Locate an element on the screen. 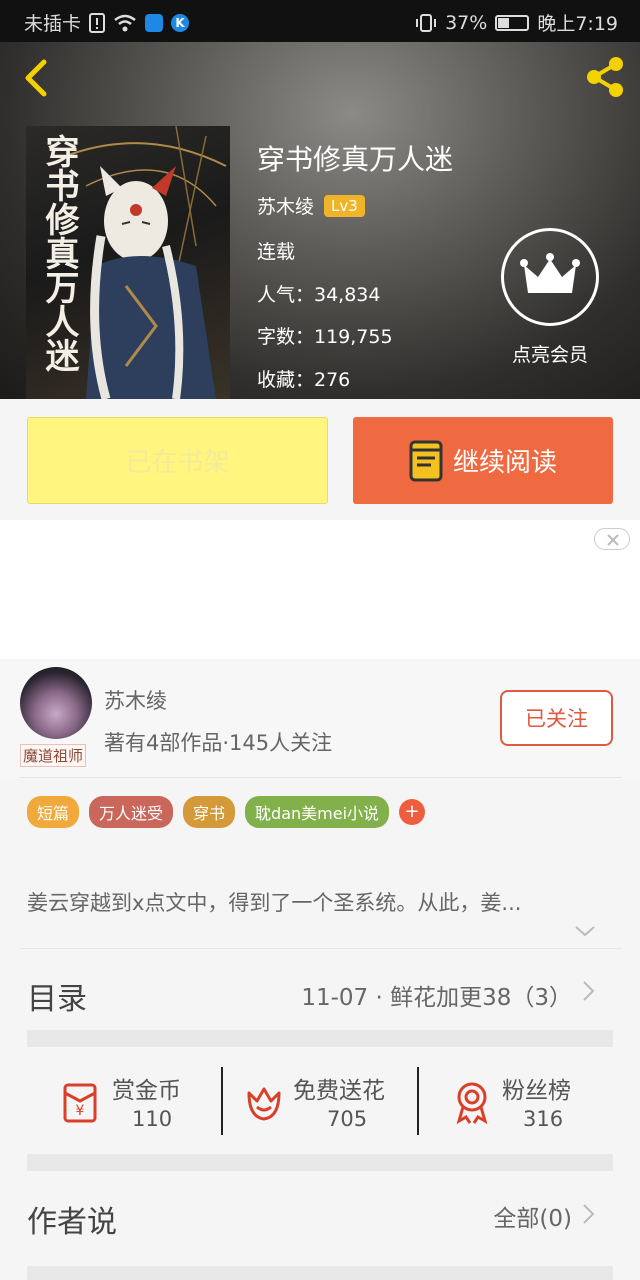 The image size is (640, 1280). share-button is located at coordinates (605, 77).